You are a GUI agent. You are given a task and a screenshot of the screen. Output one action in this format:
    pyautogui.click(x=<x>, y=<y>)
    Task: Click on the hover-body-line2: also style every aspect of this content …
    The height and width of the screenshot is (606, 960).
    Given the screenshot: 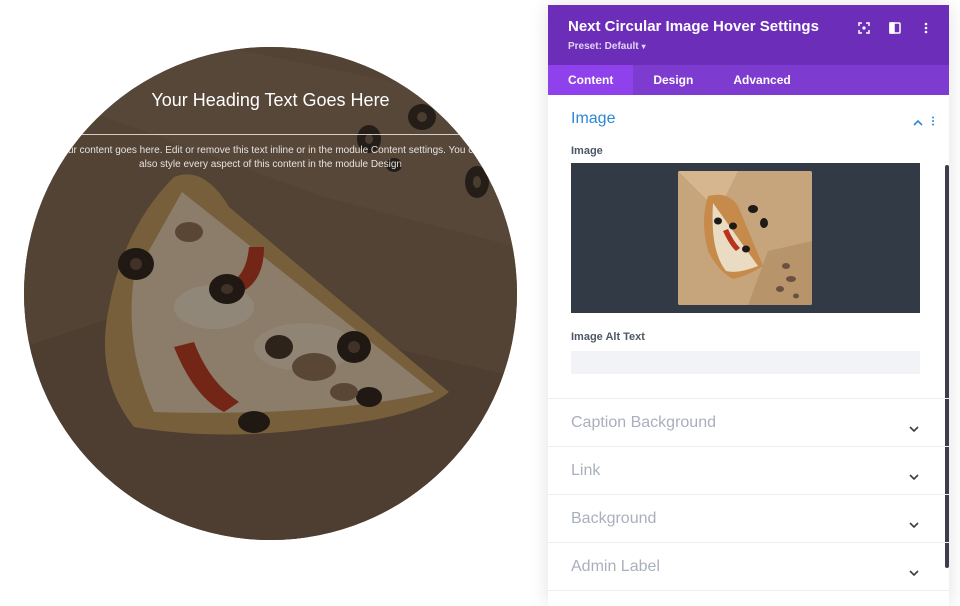 What is the action you would take?
    pyautogui.click(x=270, y=164)
    